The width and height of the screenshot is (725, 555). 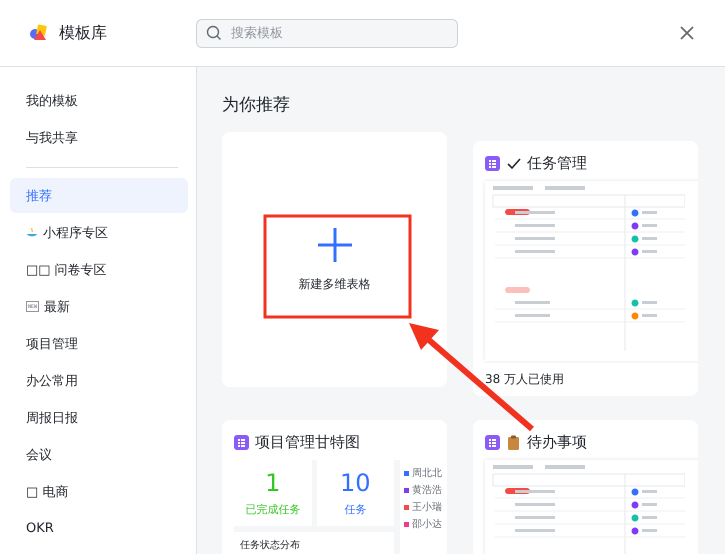 I want to click on new-table-button: 新建多维表格, so click(x=334, y=259).